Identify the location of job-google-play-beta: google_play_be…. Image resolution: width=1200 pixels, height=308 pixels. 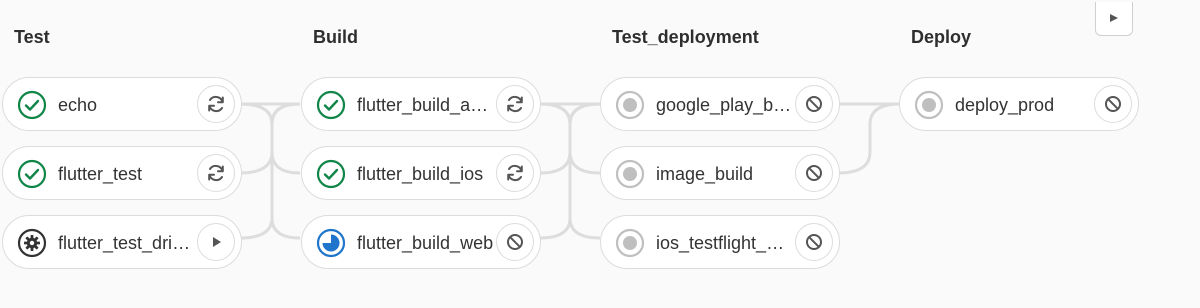
(720, 104).